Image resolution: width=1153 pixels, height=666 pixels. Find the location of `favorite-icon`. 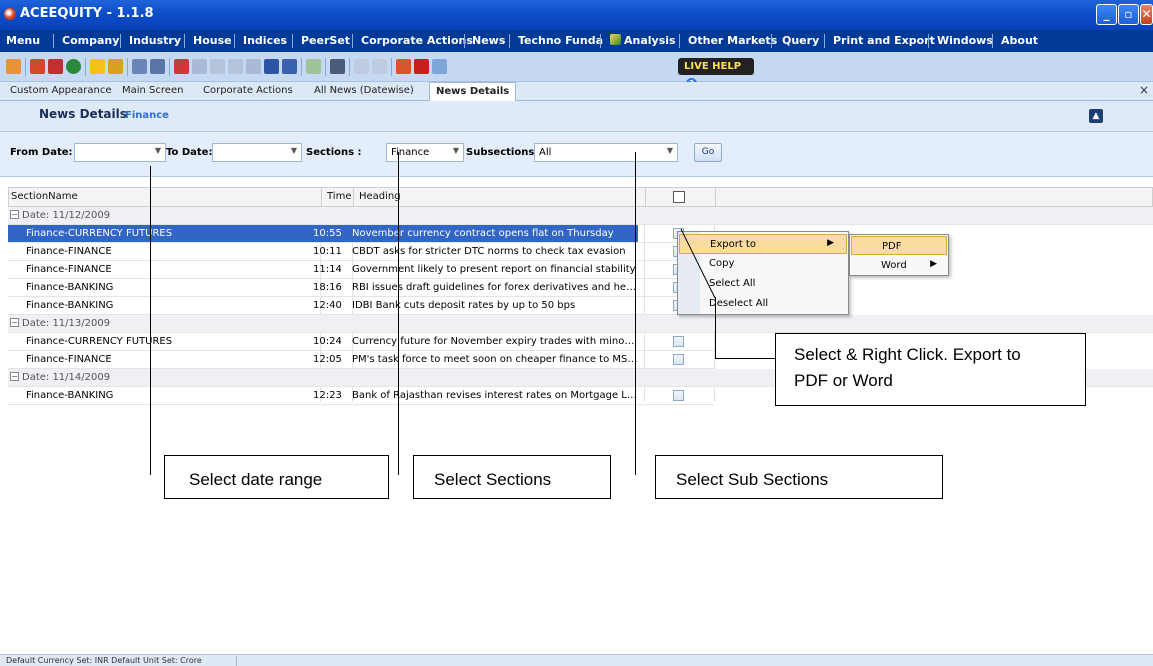

favorite-icon is located at coordinates (97, 66).